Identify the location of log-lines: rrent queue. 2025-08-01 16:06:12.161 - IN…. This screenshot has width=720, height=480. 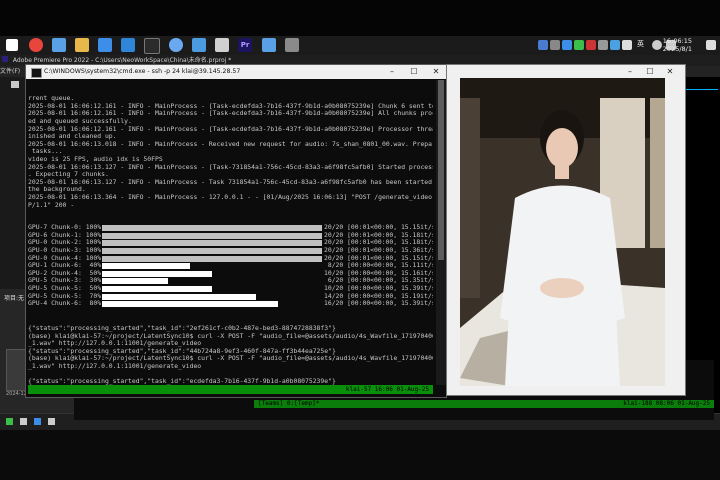
(230, 152).